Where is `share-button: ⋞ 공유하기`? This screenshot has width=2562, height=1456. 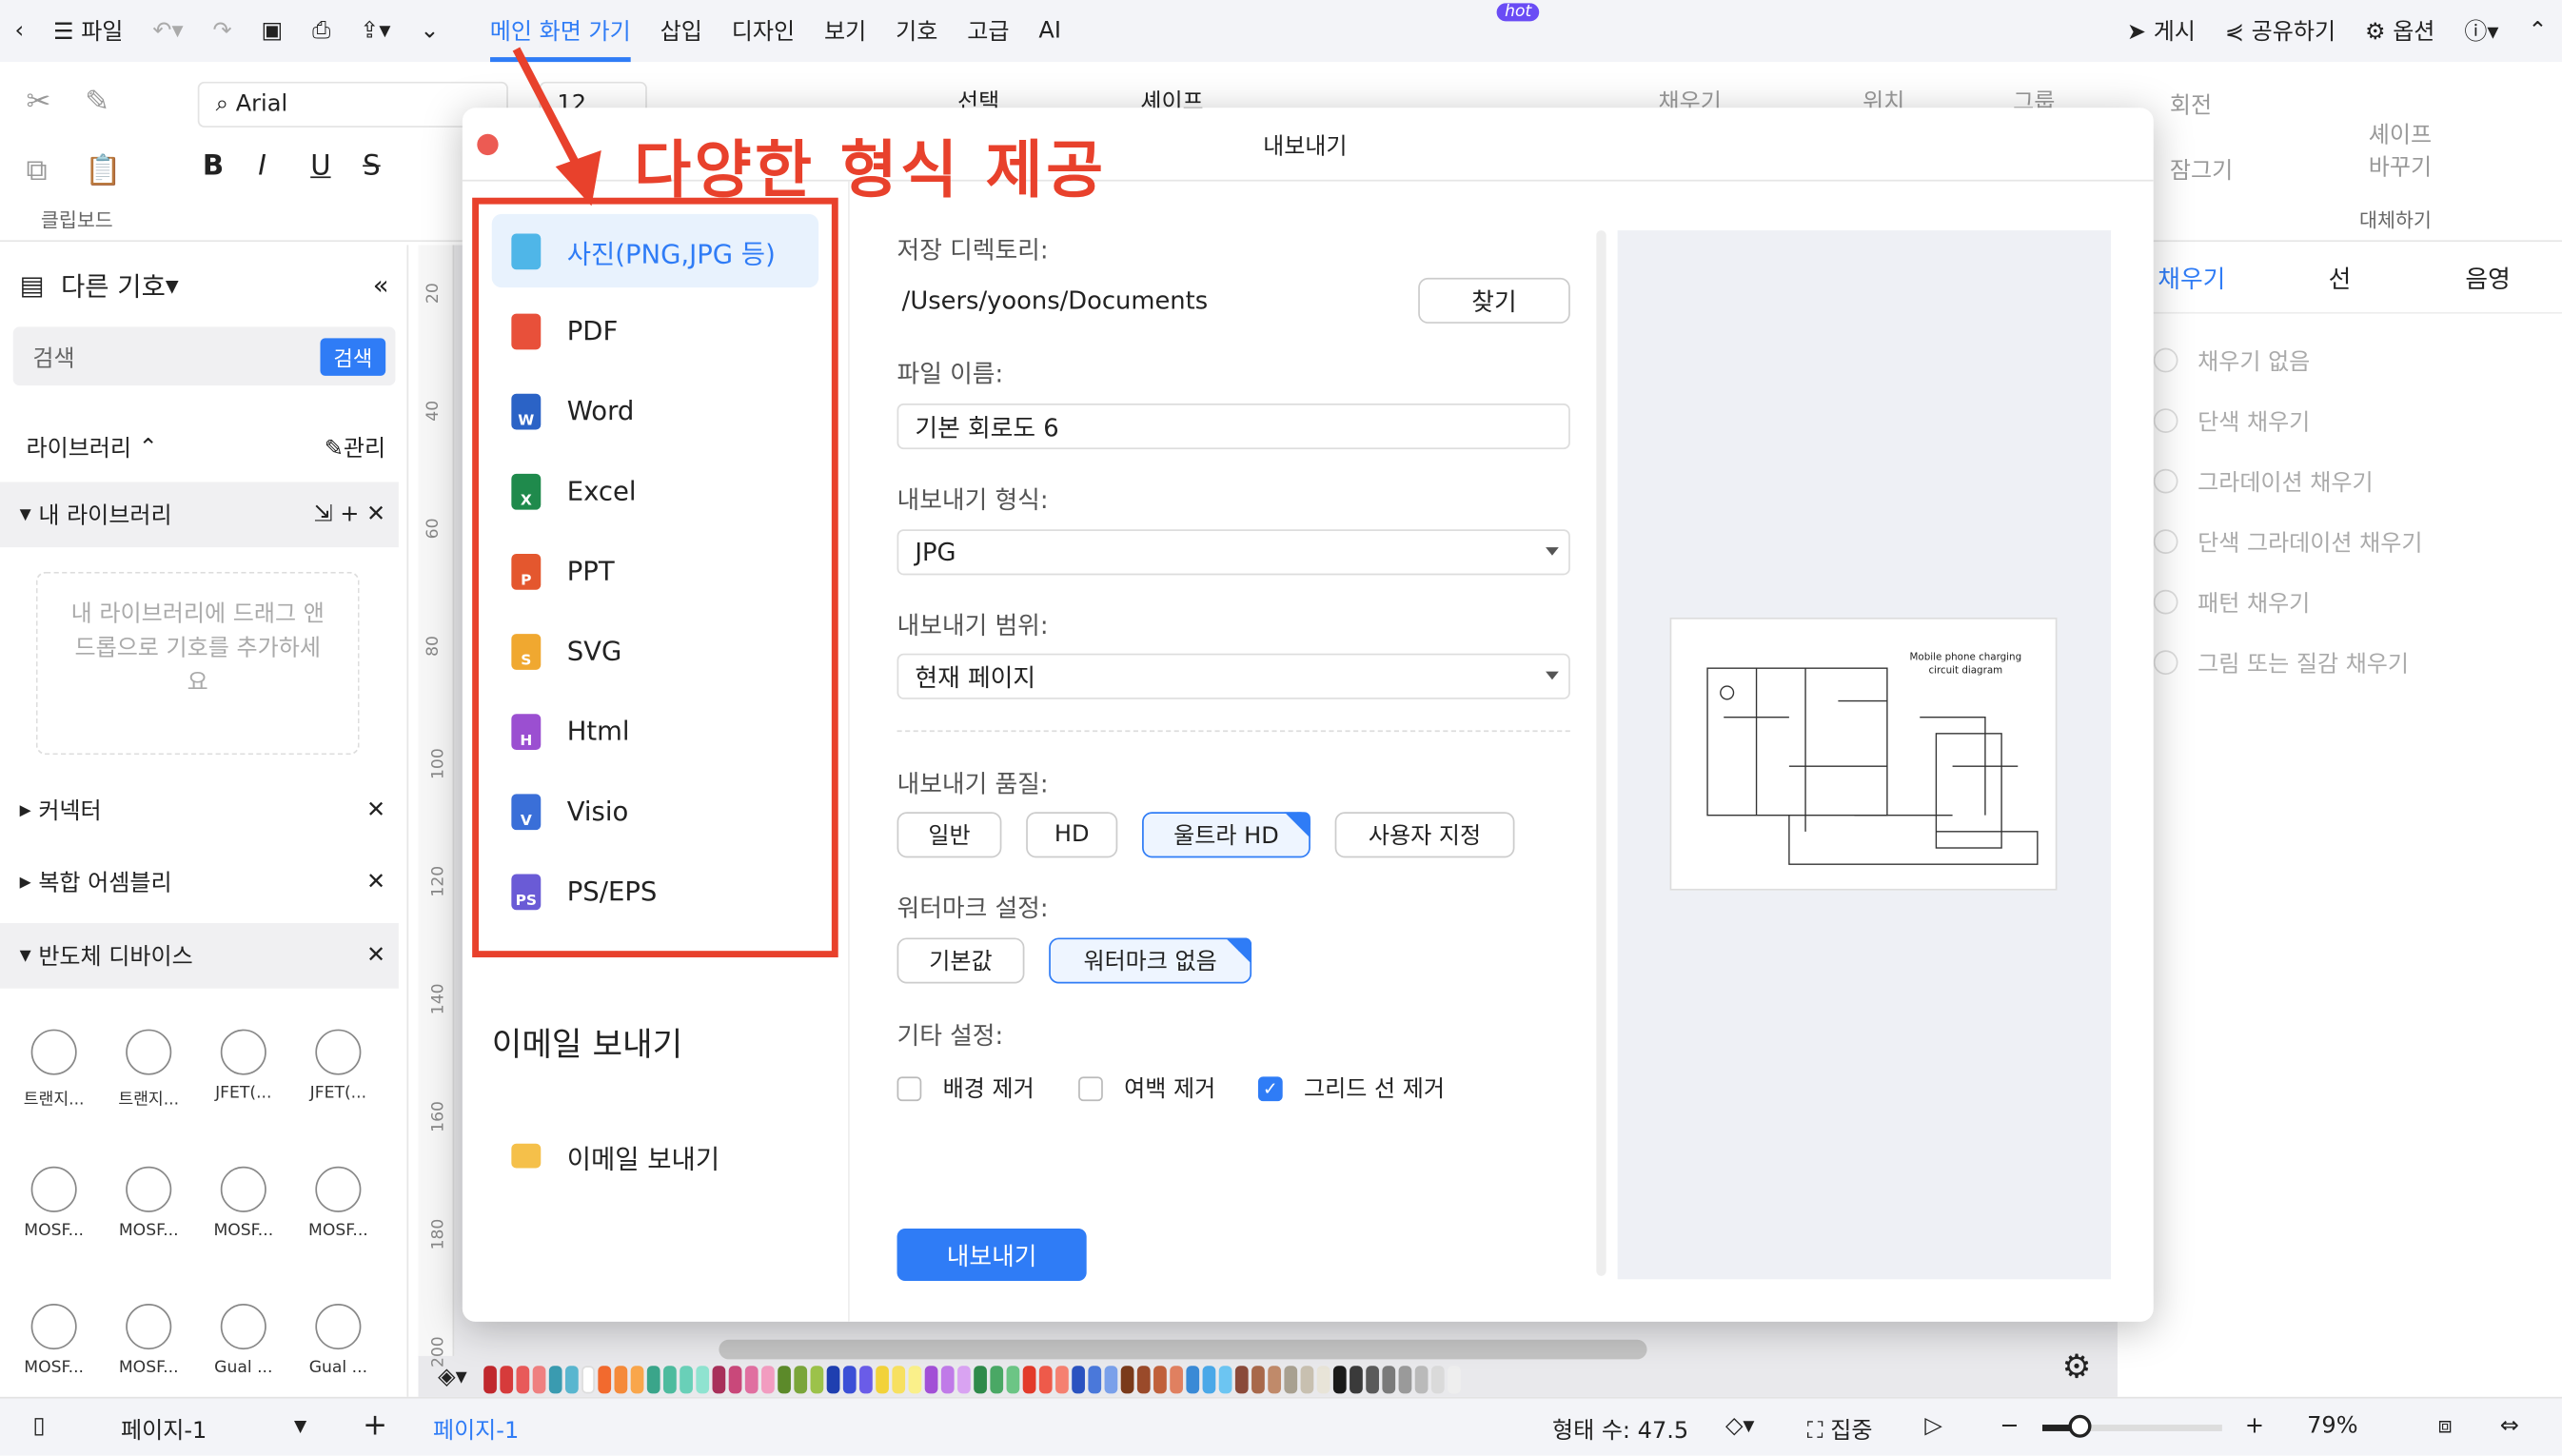
share-button: ⋞ 공유하기 is located at coordinates (2280, 30).